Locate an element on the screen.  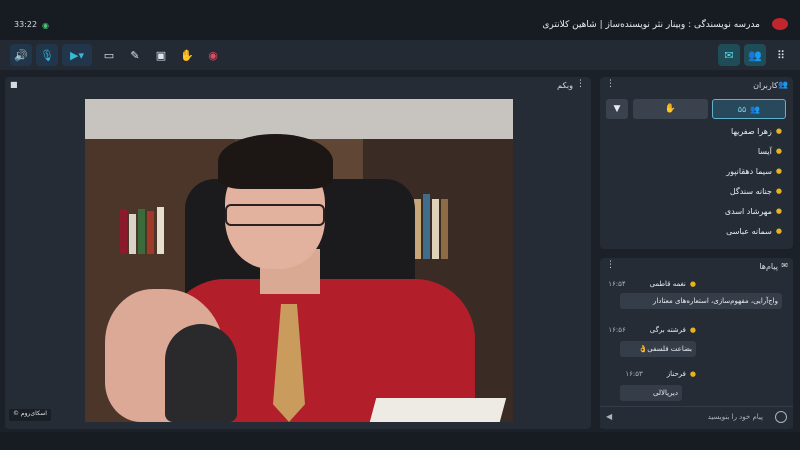
user-list-item: ● جنانه سندگل is located at coordinates (756, 191).